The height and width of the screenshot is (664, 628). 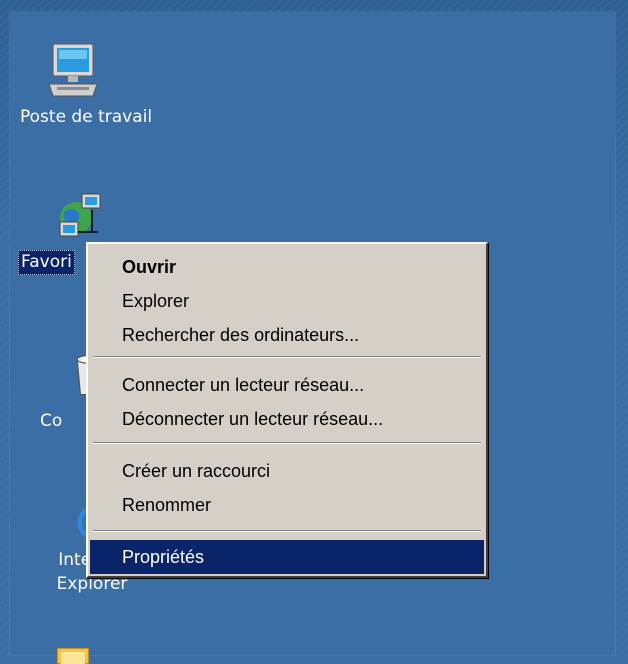 I want to click on desktop-icon-folder, so click(x=75, y=654).